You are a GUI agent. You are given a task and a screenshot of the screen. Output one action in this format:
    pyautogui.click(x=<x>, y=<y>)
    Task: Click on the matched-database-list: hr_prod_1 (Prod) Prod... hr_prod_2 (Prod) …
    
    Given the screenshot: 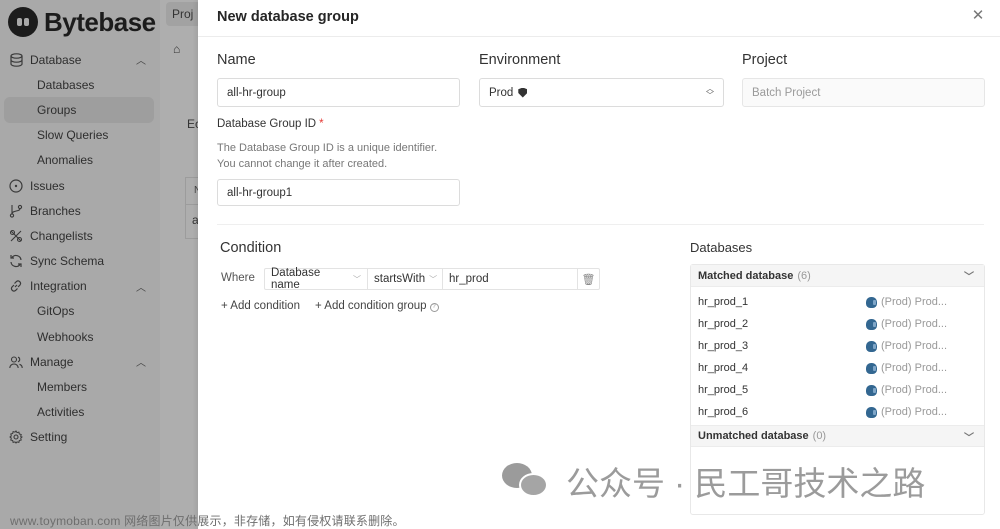 What is the action you would take?
    pyautogui.click(x=837, y=356)
    